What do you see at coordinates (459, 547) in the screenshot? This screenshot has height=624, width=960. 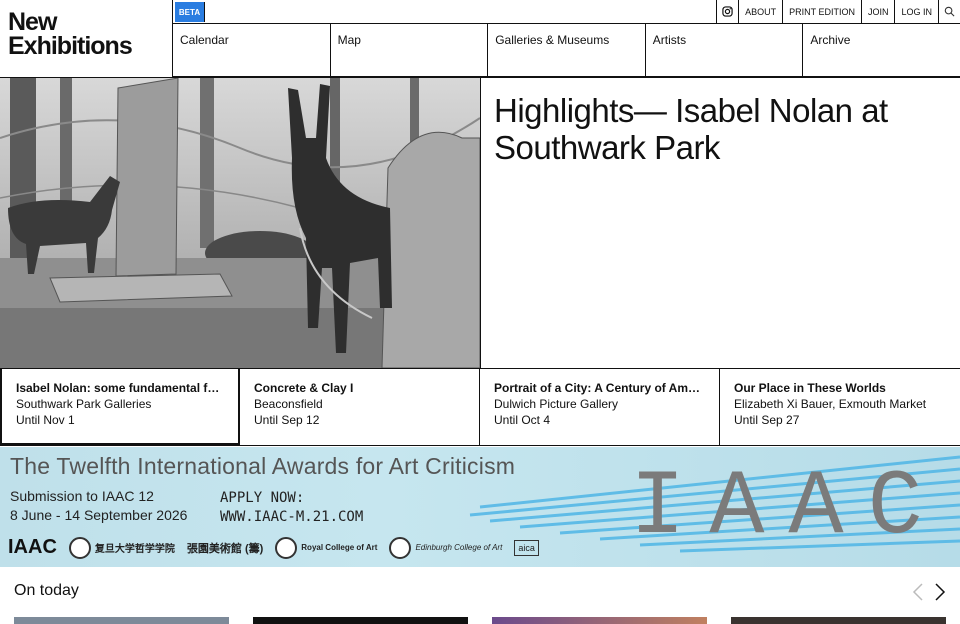 I see `edinburgh-label: Edinburgh College of Art` at bounding box center [459, 547].